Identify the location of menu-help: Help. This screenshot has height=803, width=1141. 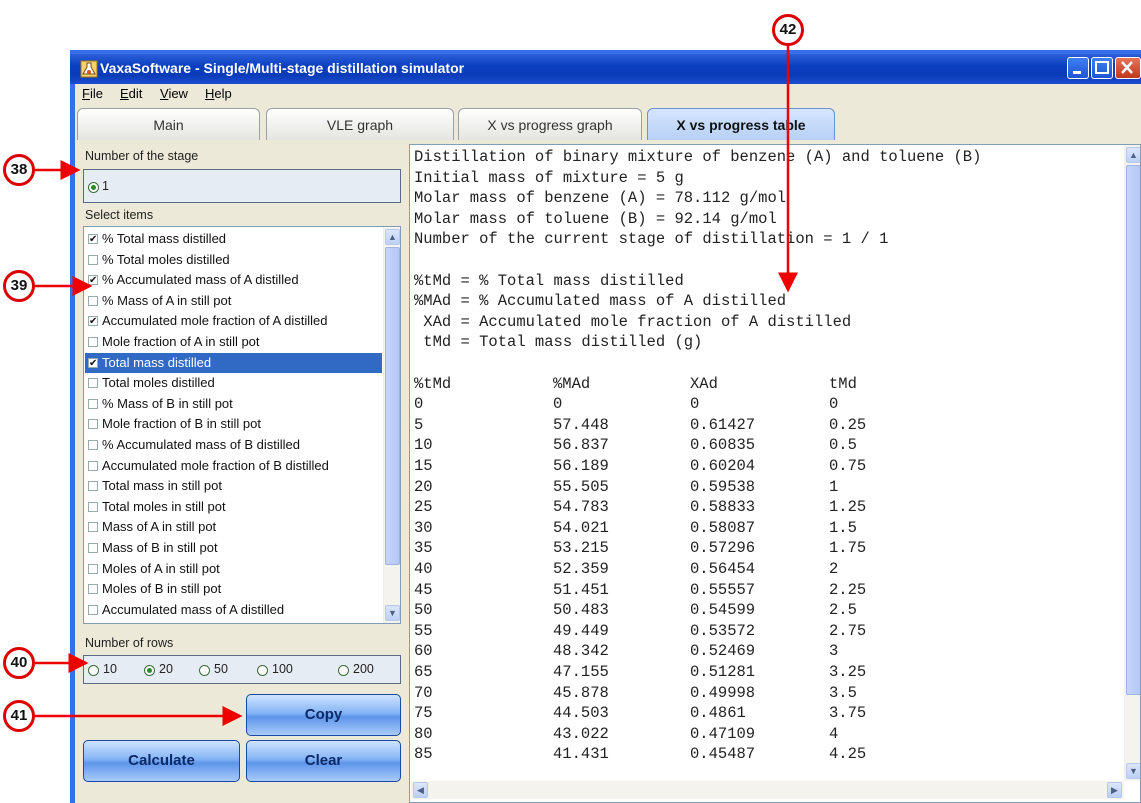
(218, 93).